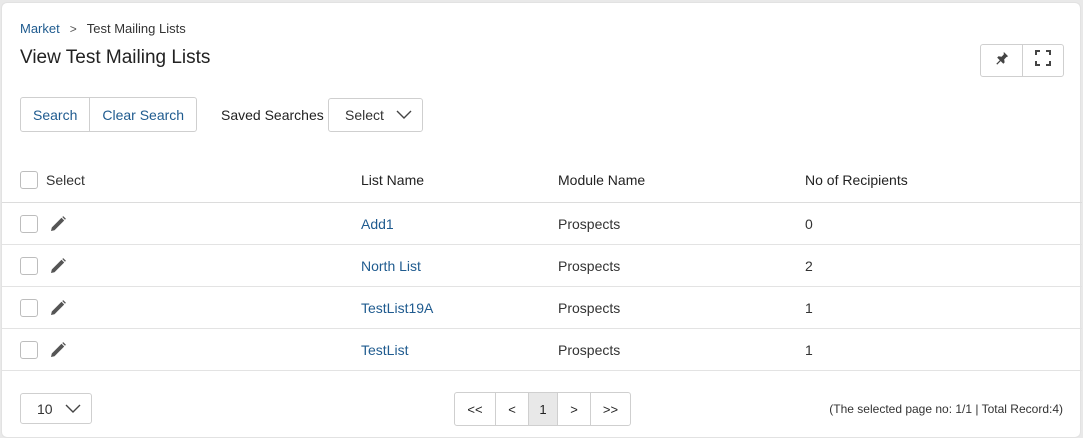 The image size is (1083, 438). I want to click on saved-searches-label: Saved Searches, so click(272, 115).